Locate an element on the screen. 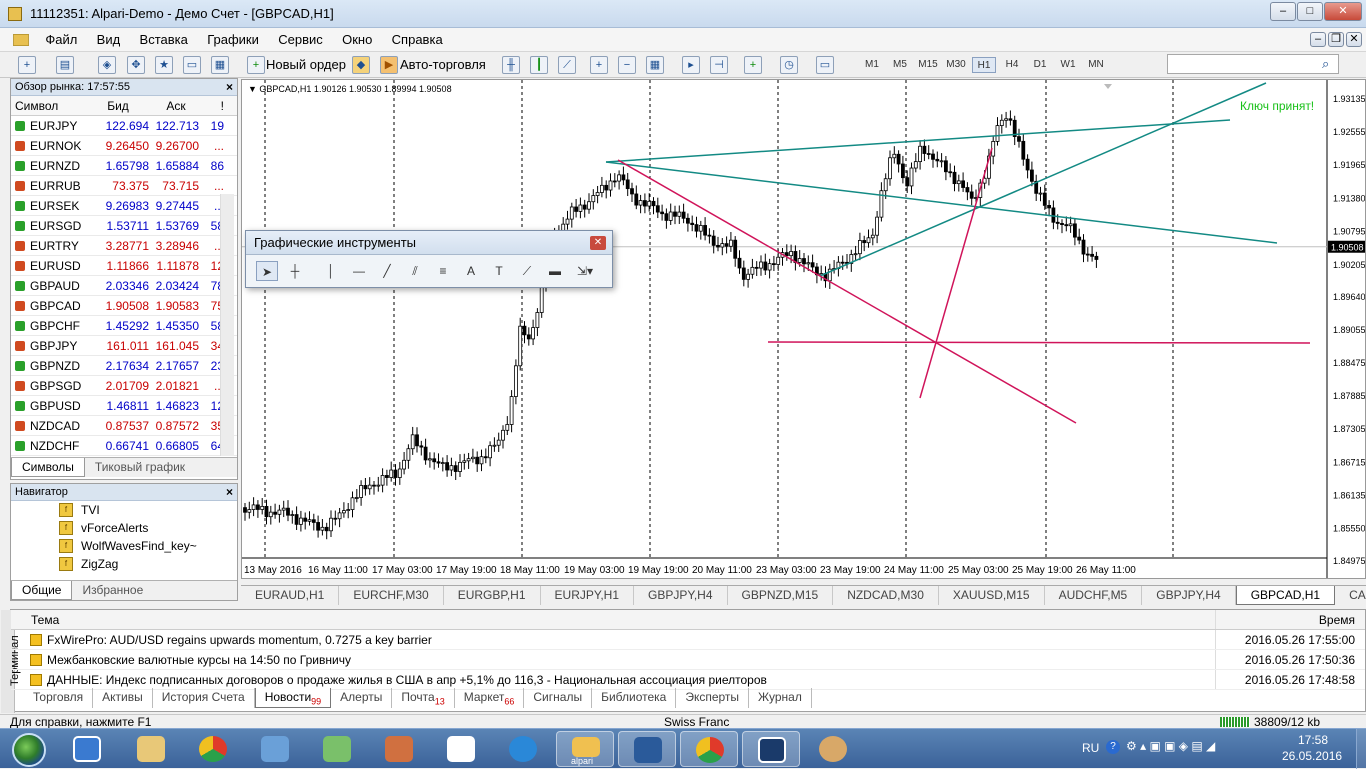 This screenshot has width=1366, height=769. zoom-in-icon: + is located at coordinates (599, 65).